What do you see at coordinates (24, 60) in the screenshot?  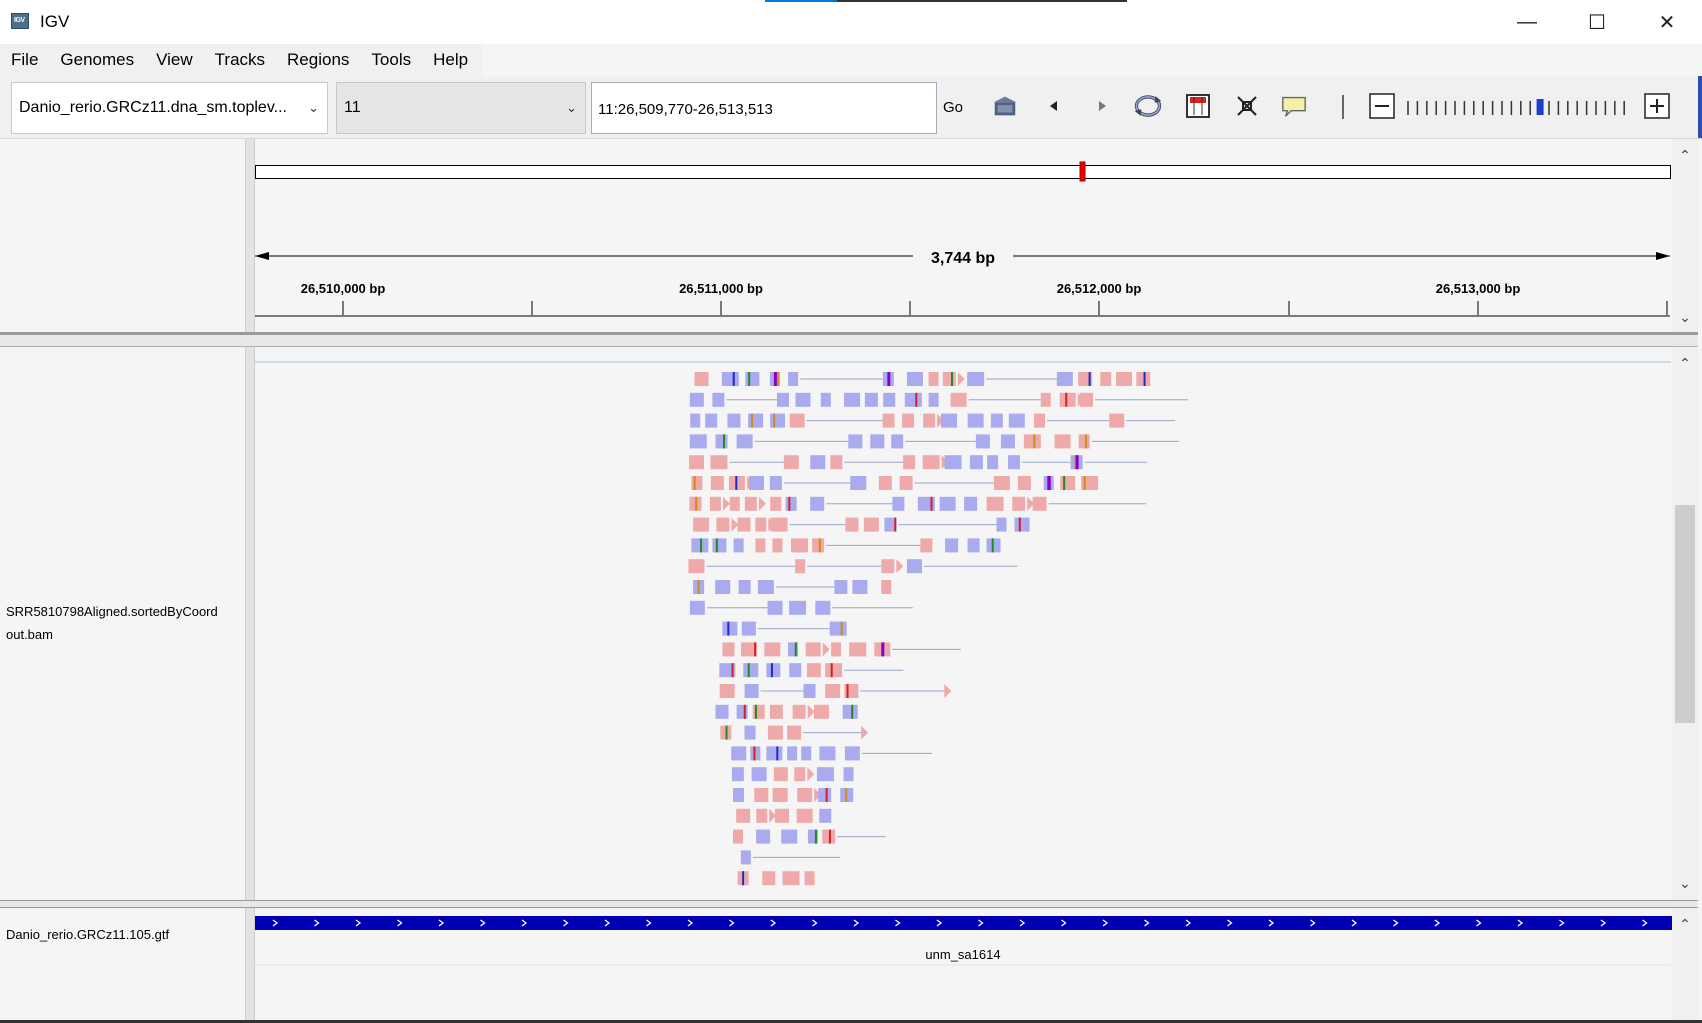 I see `menu-file: File` at bounding box center [24, 60].